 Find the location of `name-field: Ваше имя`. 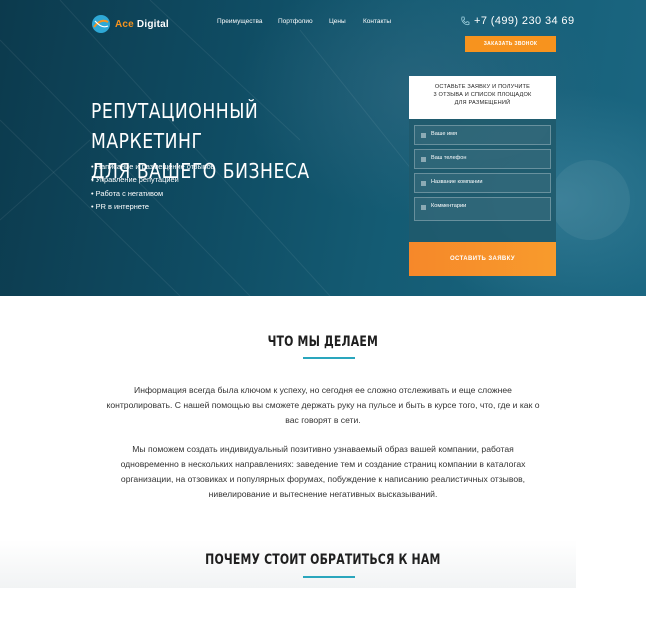

name-field: Ваше имя is located at coordinates (482, 135).